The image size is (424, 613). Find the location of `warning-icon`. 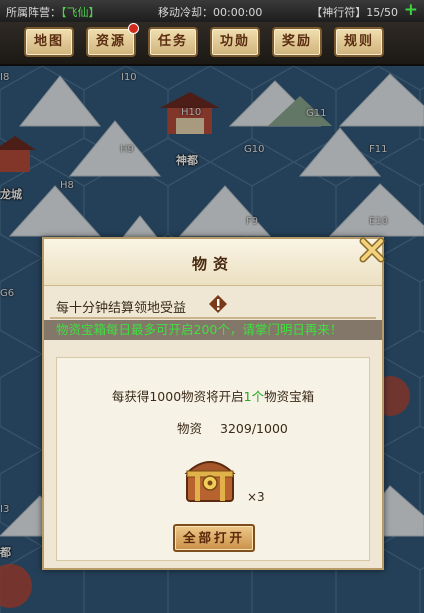

warning-icon is located at coordinates (218, 304).